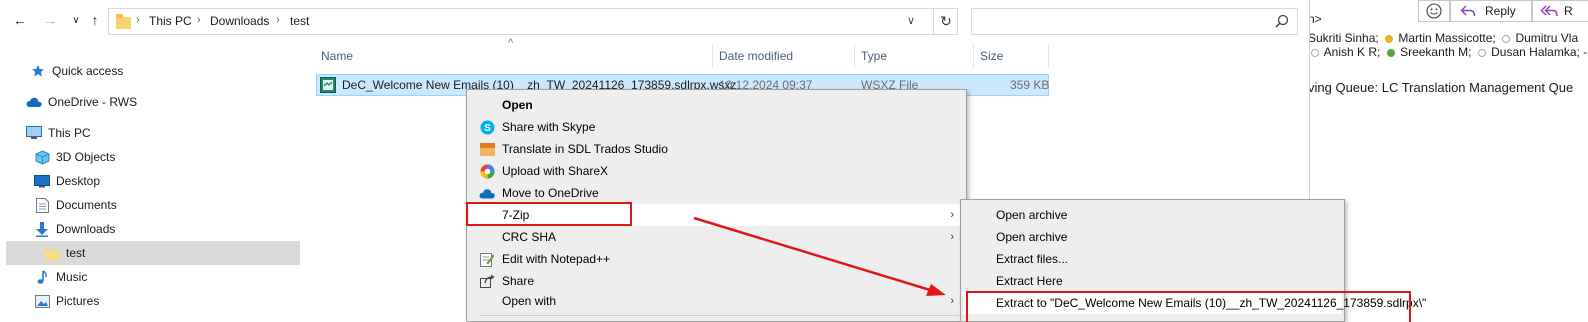 This screenshot has width=1588, height=322. I want to click on download-icon, so click(42, 229).